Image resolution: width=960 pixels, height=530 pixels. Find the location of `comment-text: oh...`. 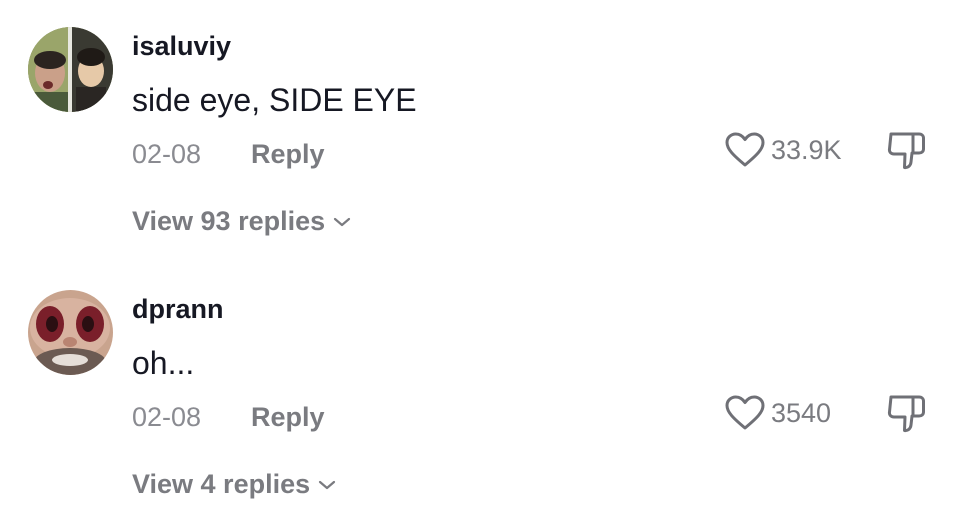

comment-text: oh... is located at coordinates (163, 363).